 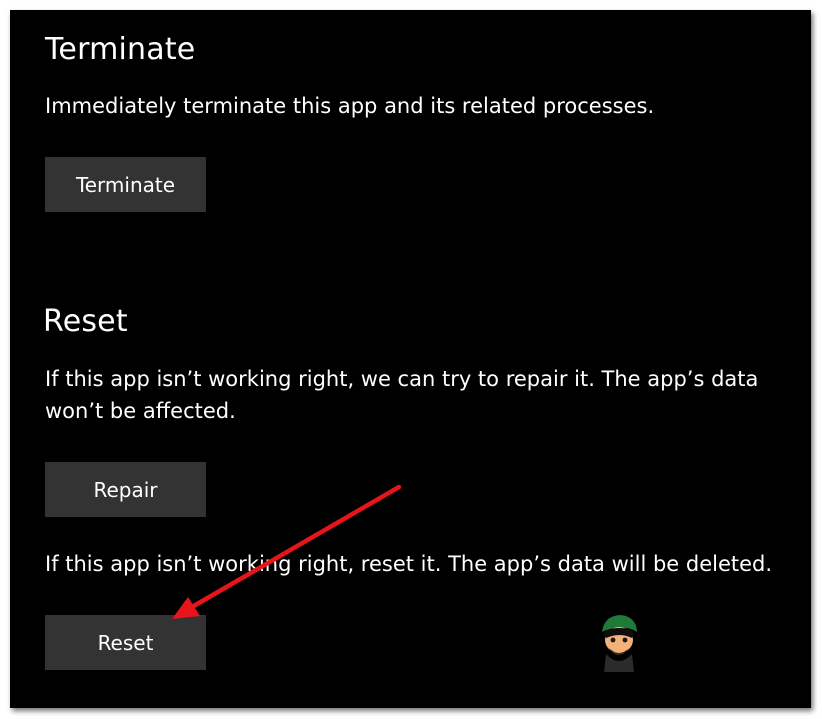 I want to click on terminate-button: Terminate, so click(x=125, y=184).